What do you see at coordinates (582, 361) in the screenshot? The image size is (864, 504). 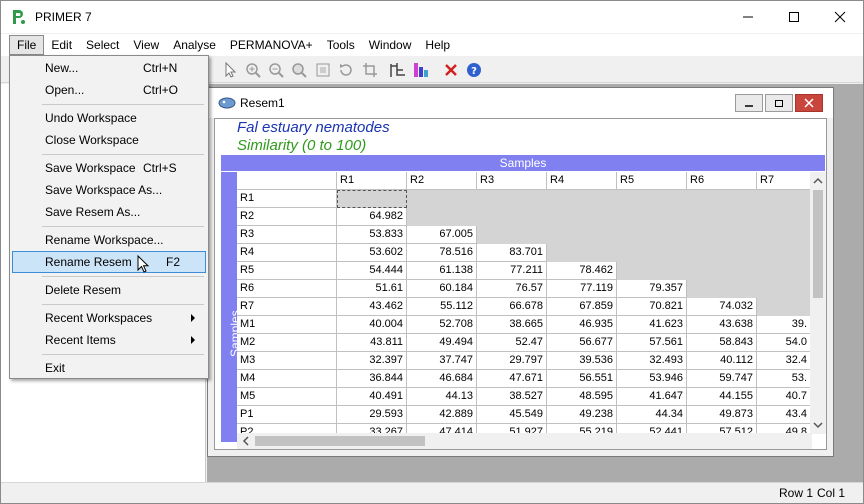 I see `matrix-cell: 39.536` at bounding box center [582, 361].